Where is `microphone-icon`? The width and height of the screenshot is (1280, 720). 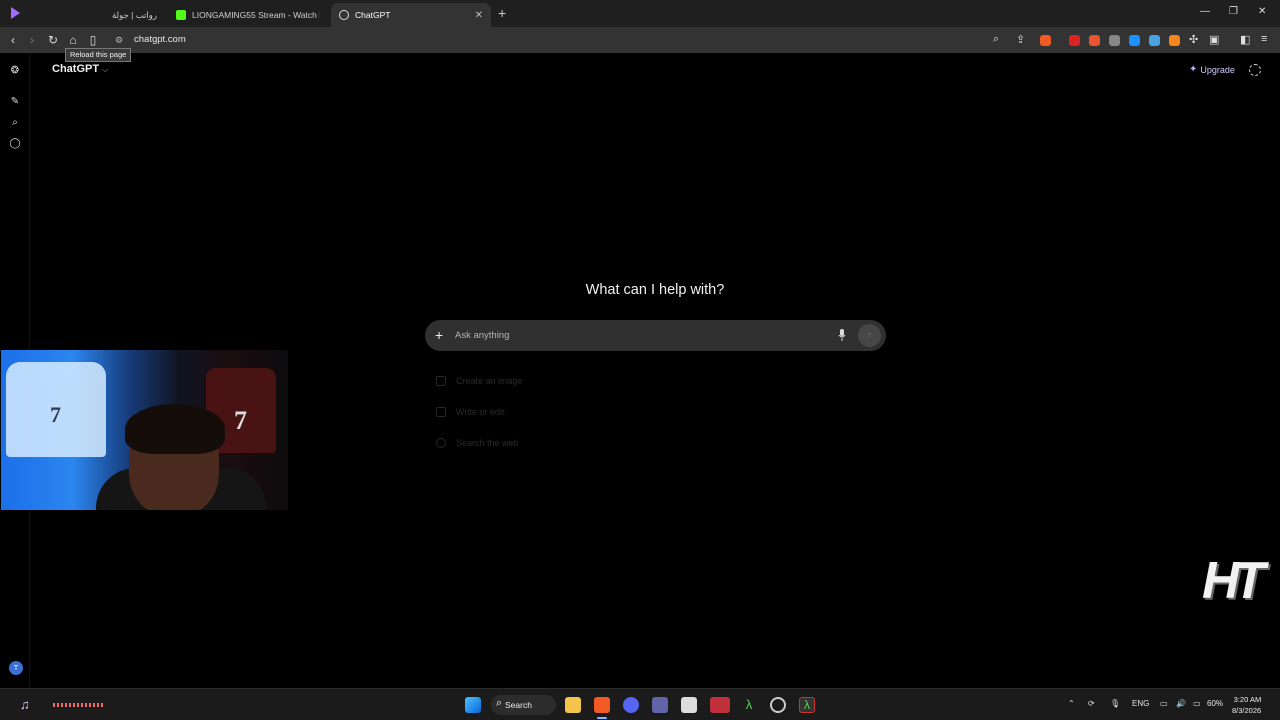
microphone-icon is located at coordinates (842, 335).